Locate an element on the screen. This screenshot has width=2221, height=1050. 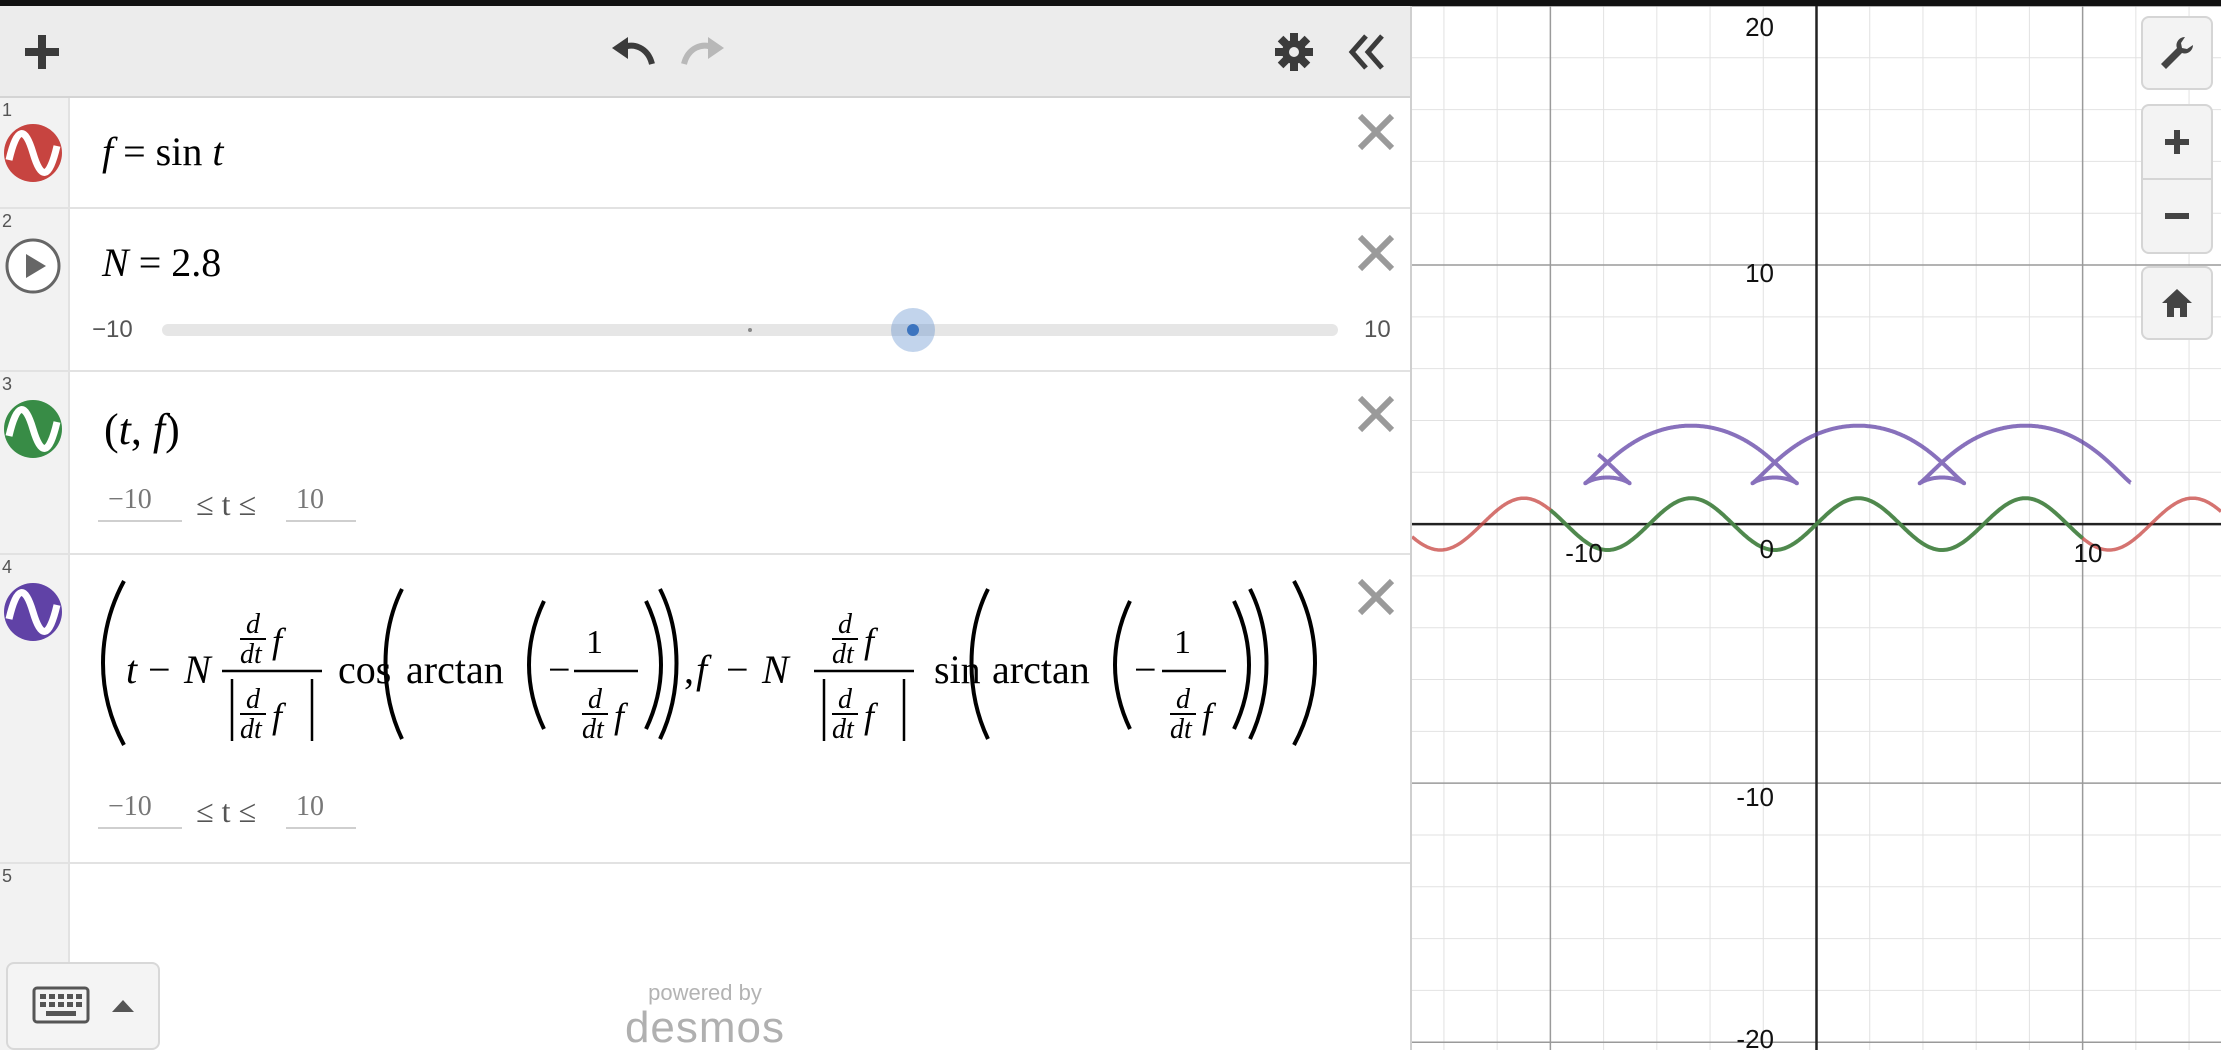
x-tick-label-neg10: -10 is located at coordinates (1584, 553).